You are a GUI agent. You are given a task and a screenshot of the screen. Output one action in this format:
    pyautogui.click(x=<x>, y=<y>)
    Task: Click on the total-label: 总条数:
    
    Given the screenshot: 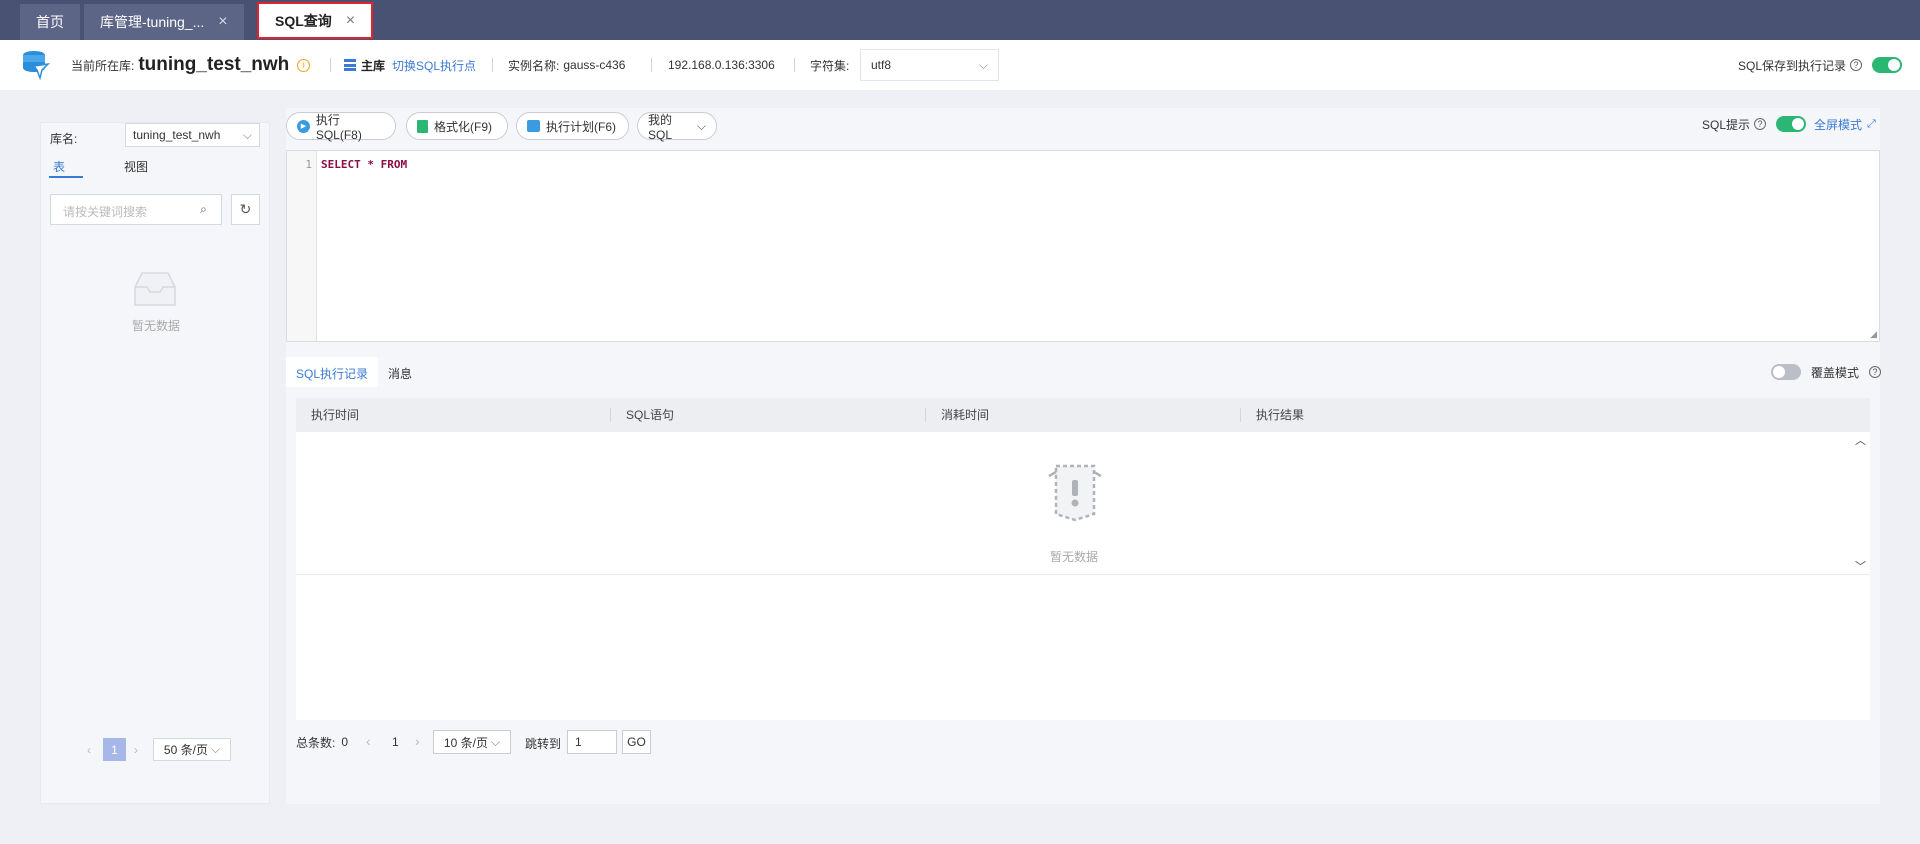 What is the action you would take?
    pyautogui.click(x=316, y=742)
    